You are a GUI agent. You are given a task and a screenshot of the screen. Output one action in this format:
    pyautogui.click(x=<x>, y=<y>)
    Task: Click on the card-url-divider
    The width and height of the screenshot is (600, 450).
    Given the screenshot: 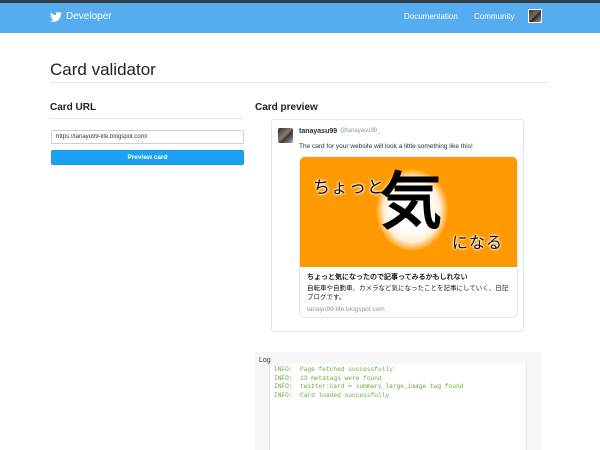 What is the action you would take?
    pyautogui.click(x=146, y=118)
    